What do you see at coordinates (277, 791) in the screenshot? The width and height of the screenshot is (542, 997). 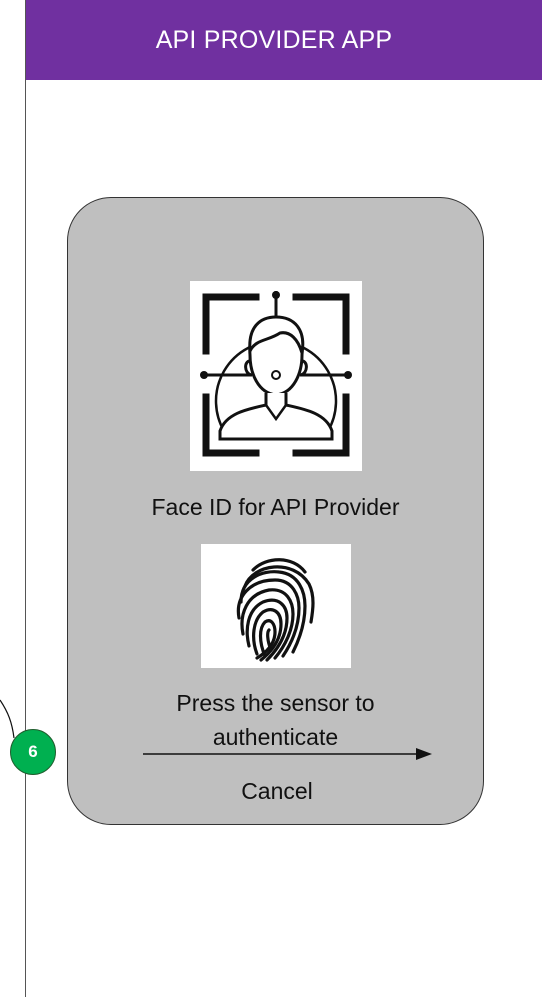 I see `cancel-button: Cancel` at bounding box center [277, 791].